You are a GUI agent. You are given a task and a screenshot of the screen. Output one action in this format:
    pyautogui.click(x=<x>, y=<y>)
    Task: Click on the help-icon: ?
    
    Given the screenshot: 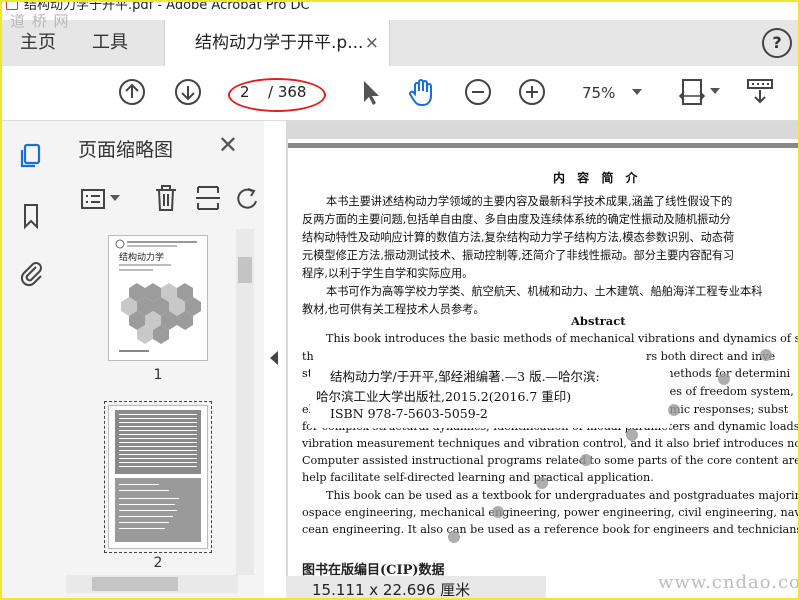 What is the action you would take?
    pyautogui.click(x=777, y=43)
    